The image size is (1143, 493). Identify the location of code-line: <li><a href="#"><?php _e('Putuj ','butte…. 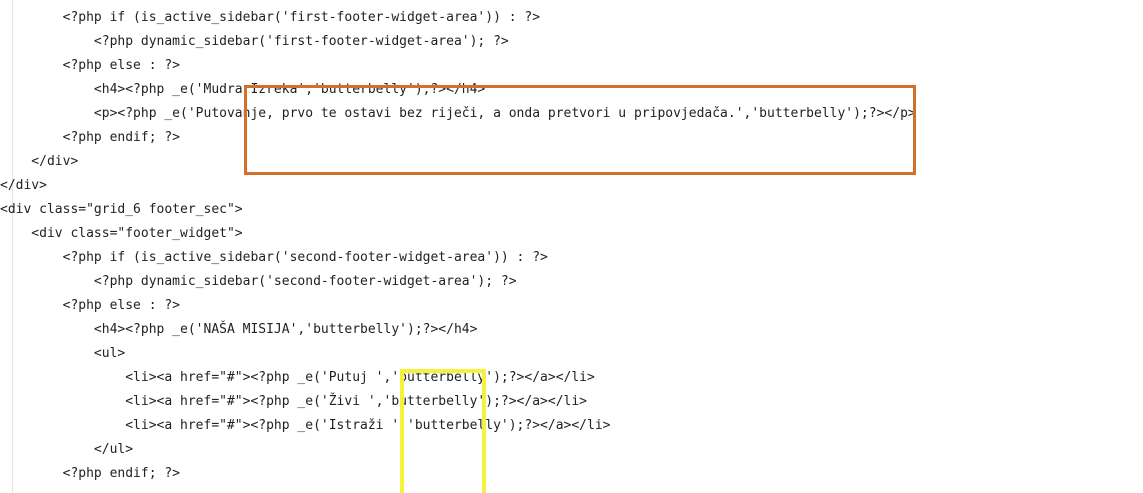
(297, 377).